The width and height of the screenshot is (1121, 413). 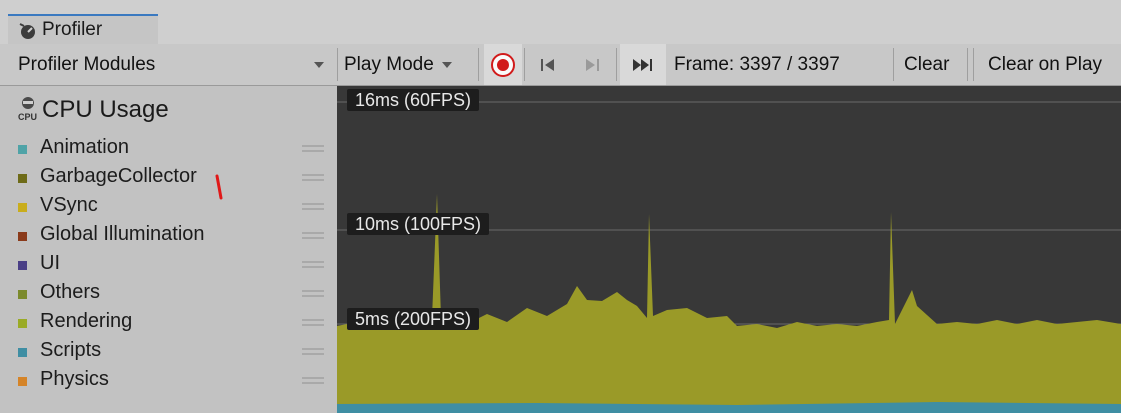 I want to click on play-mode-dropdown: Play Mode, so click(x=410, y=64).